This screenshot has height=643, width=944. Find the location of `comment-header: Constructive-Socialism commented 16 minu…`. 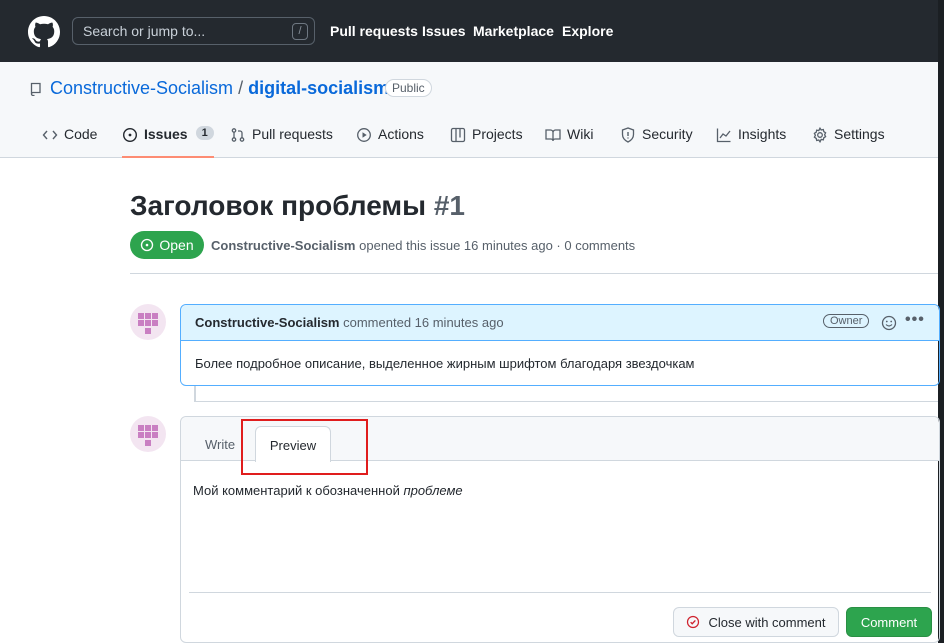

comment-header: Constructive-Socialism commented 16 minu… is located at coordinates (560, 323).